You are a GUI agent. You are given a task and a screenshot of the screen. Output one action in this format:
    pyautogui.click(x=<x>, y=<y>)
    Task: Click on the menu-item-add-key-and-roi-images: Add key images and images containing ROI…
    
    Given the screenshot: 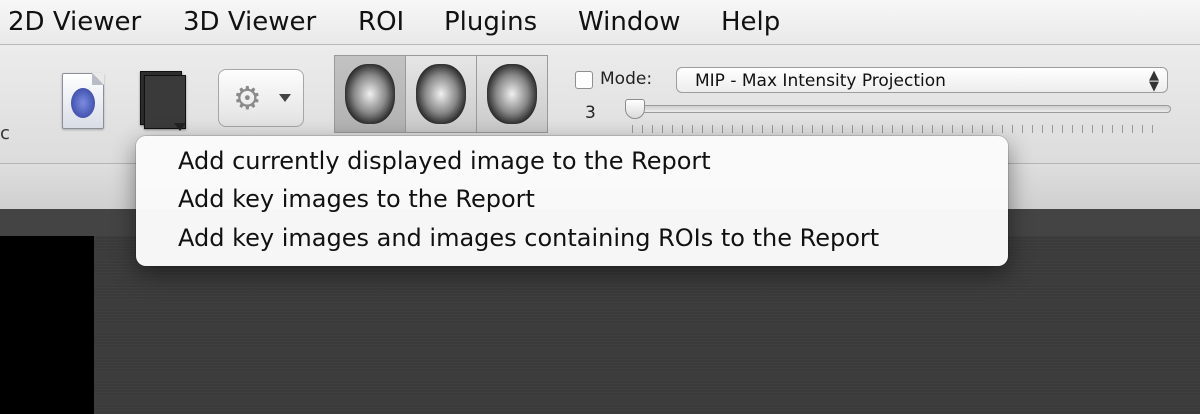 What is the action you would take?
    pyautogui.click(x=528, y=238)
    